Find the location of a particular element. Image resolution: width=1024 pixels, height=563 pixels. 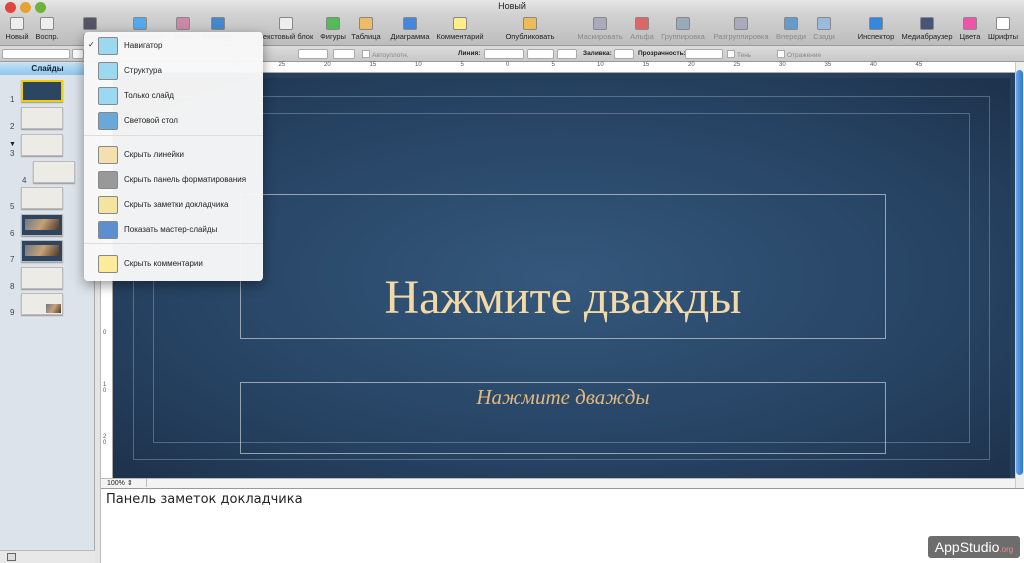

toolbar-button-21: Шрифты is located at coordinates (998, 29).